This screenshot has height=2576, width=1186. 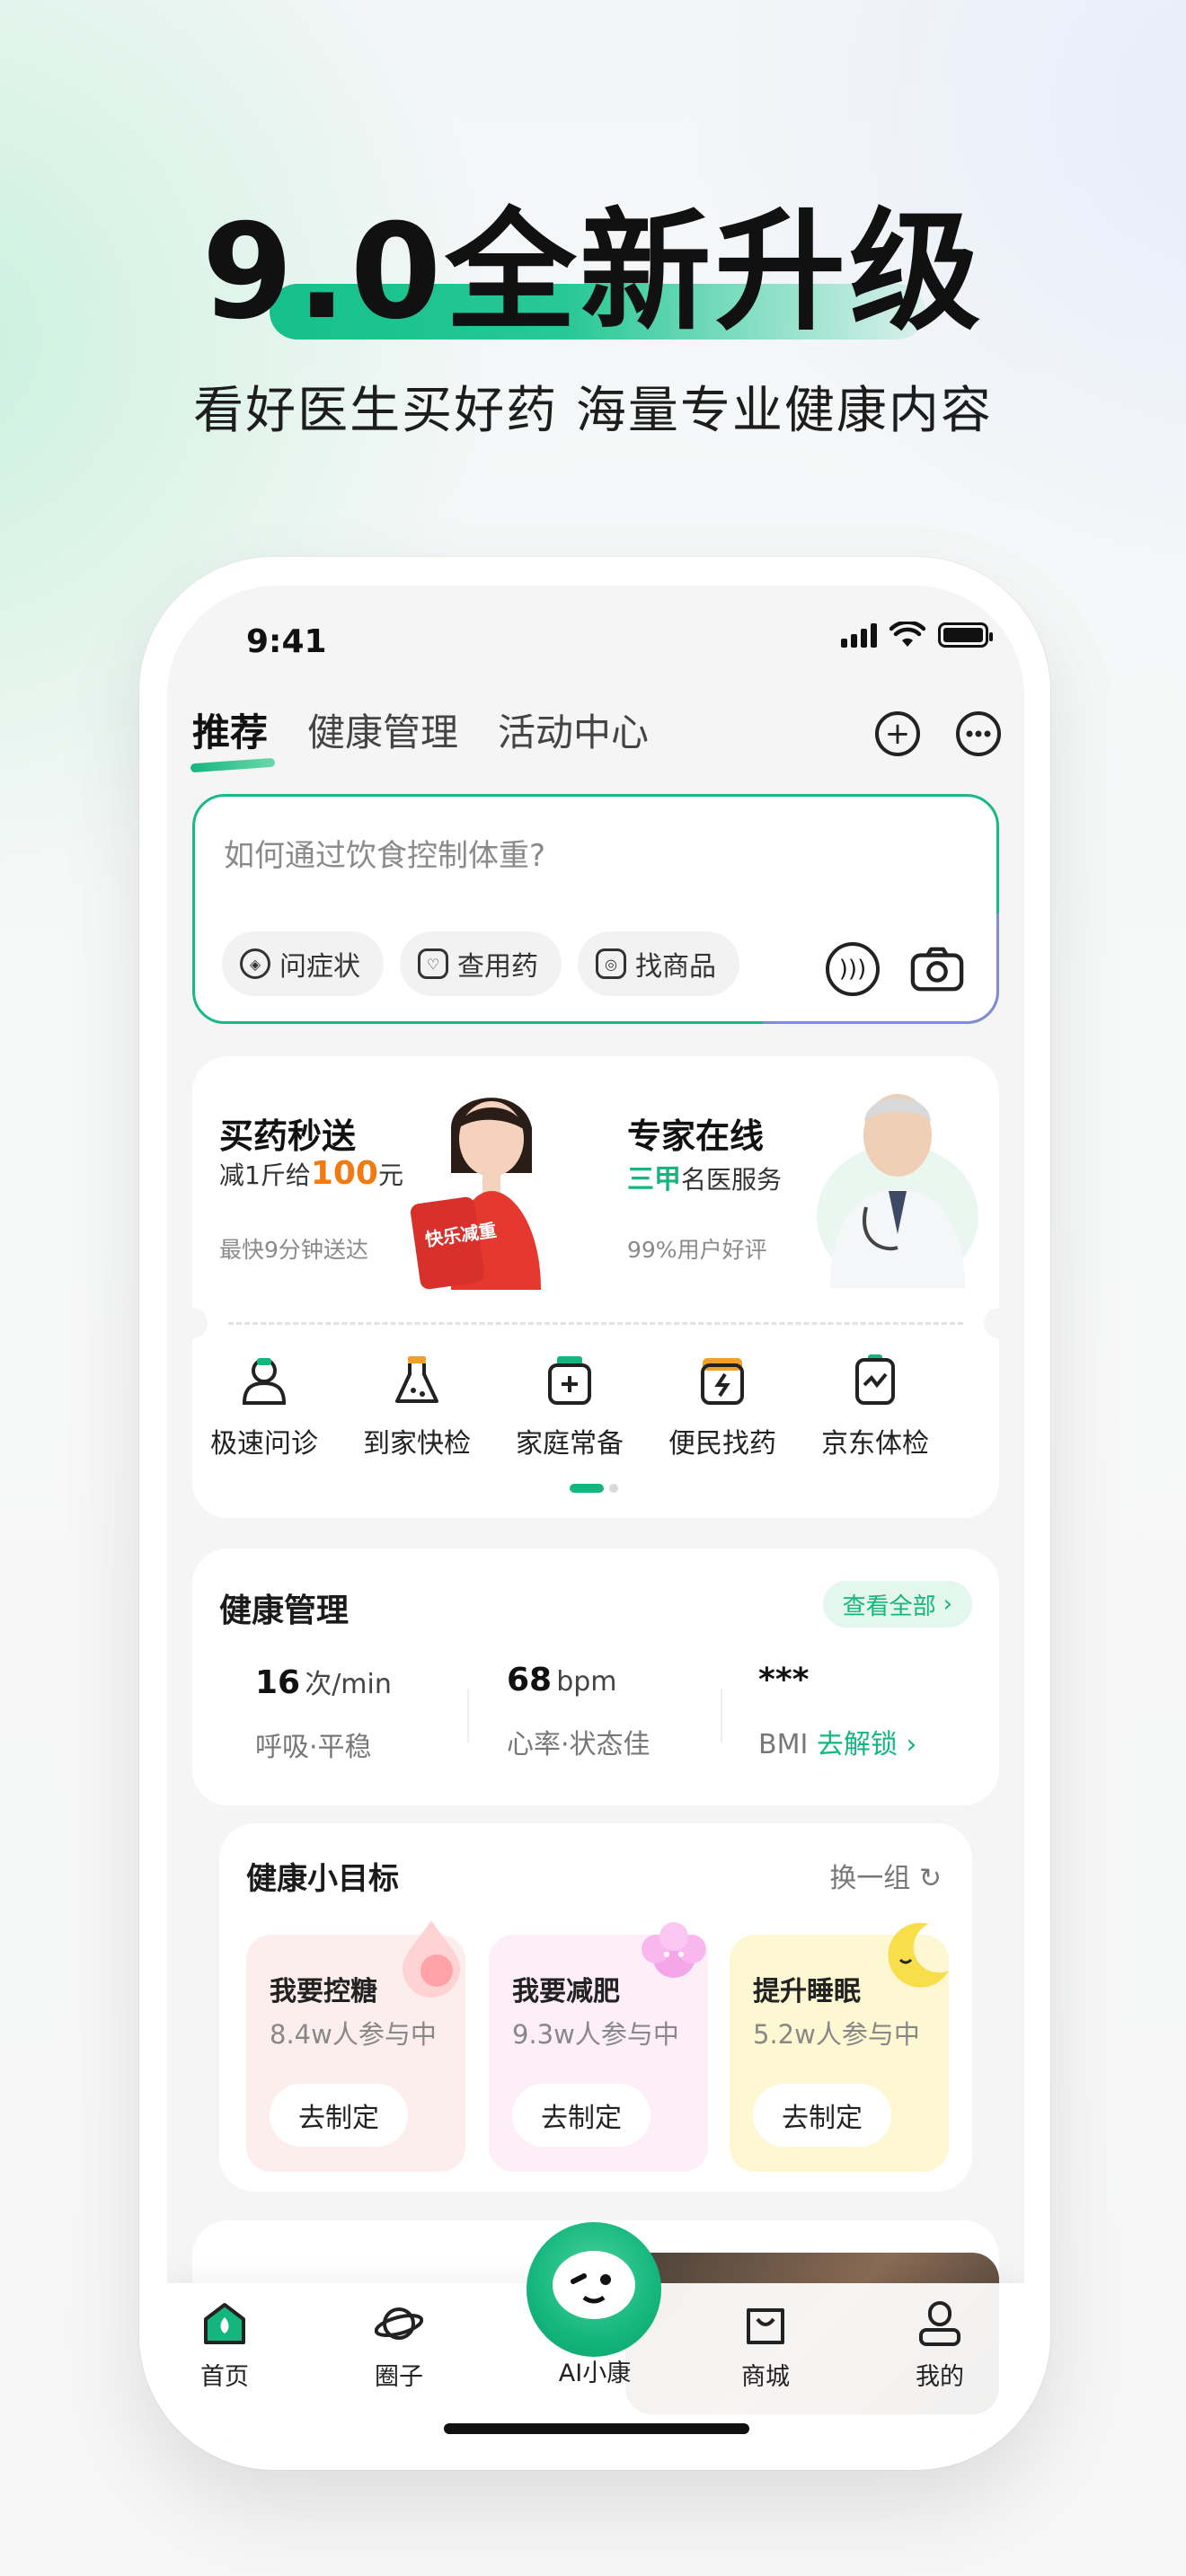 I want to click on signal-icon, so click(x=859, y=635).